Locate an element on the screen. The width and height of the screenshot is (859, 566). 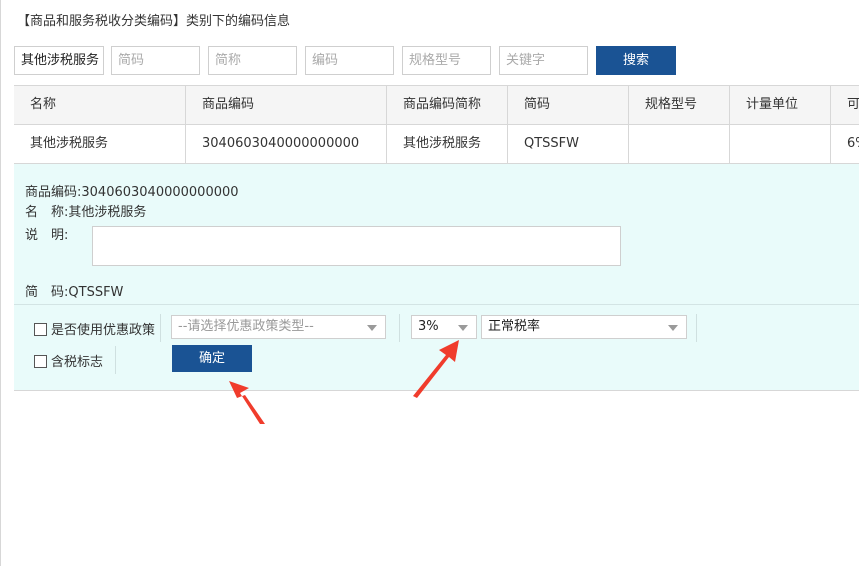
cell-unit is located at coordinates (780, 144).